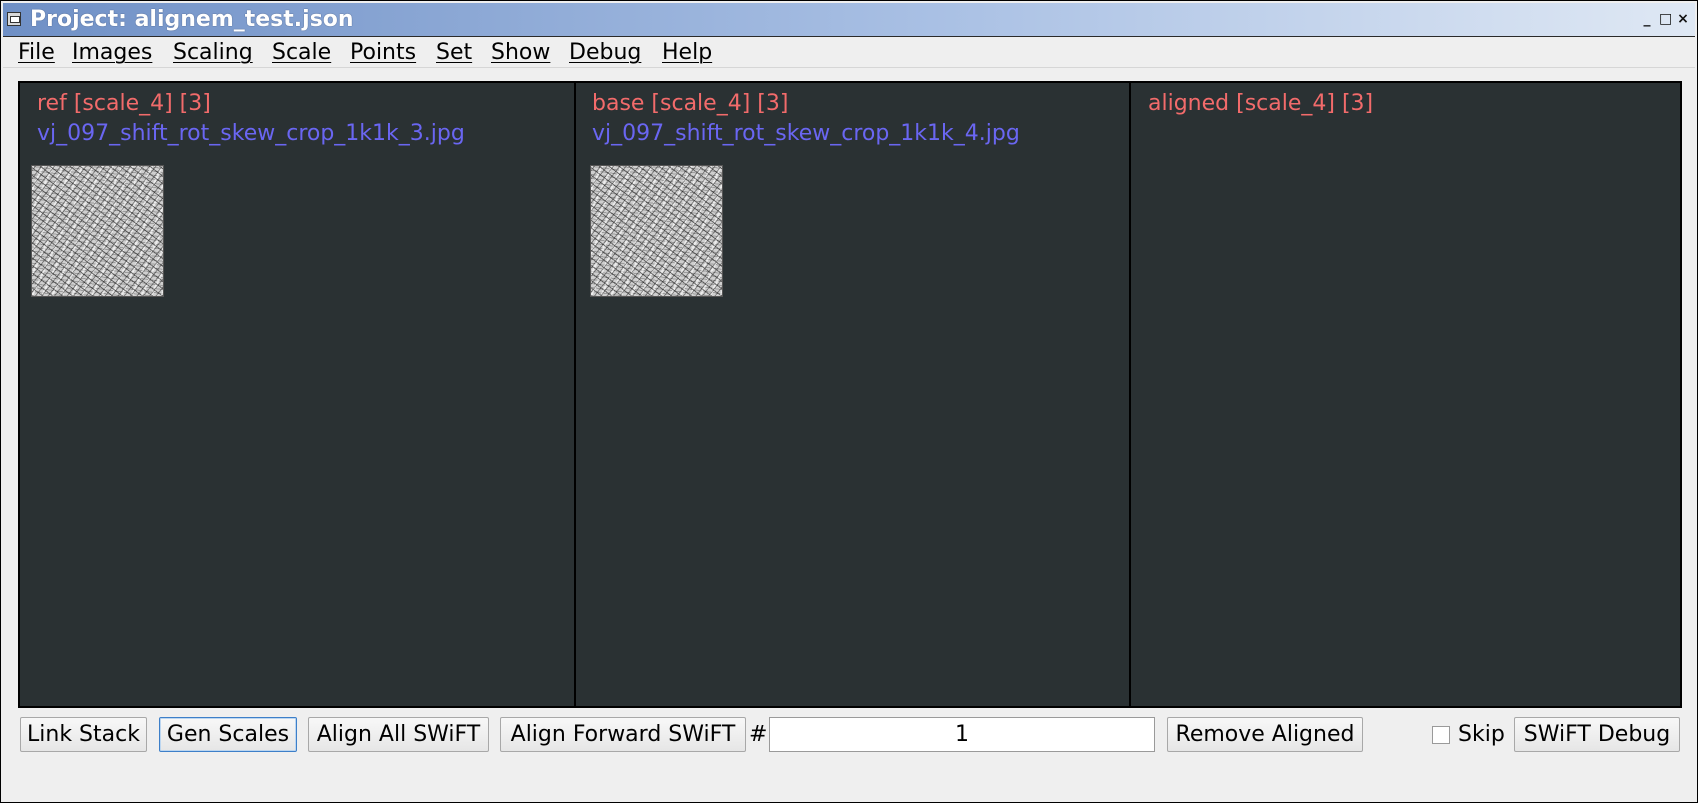  What do you see at coordinates (213, 52) in the screenshot?
I see `menu-scaling: Scaling` at bounding box center [213, 52].